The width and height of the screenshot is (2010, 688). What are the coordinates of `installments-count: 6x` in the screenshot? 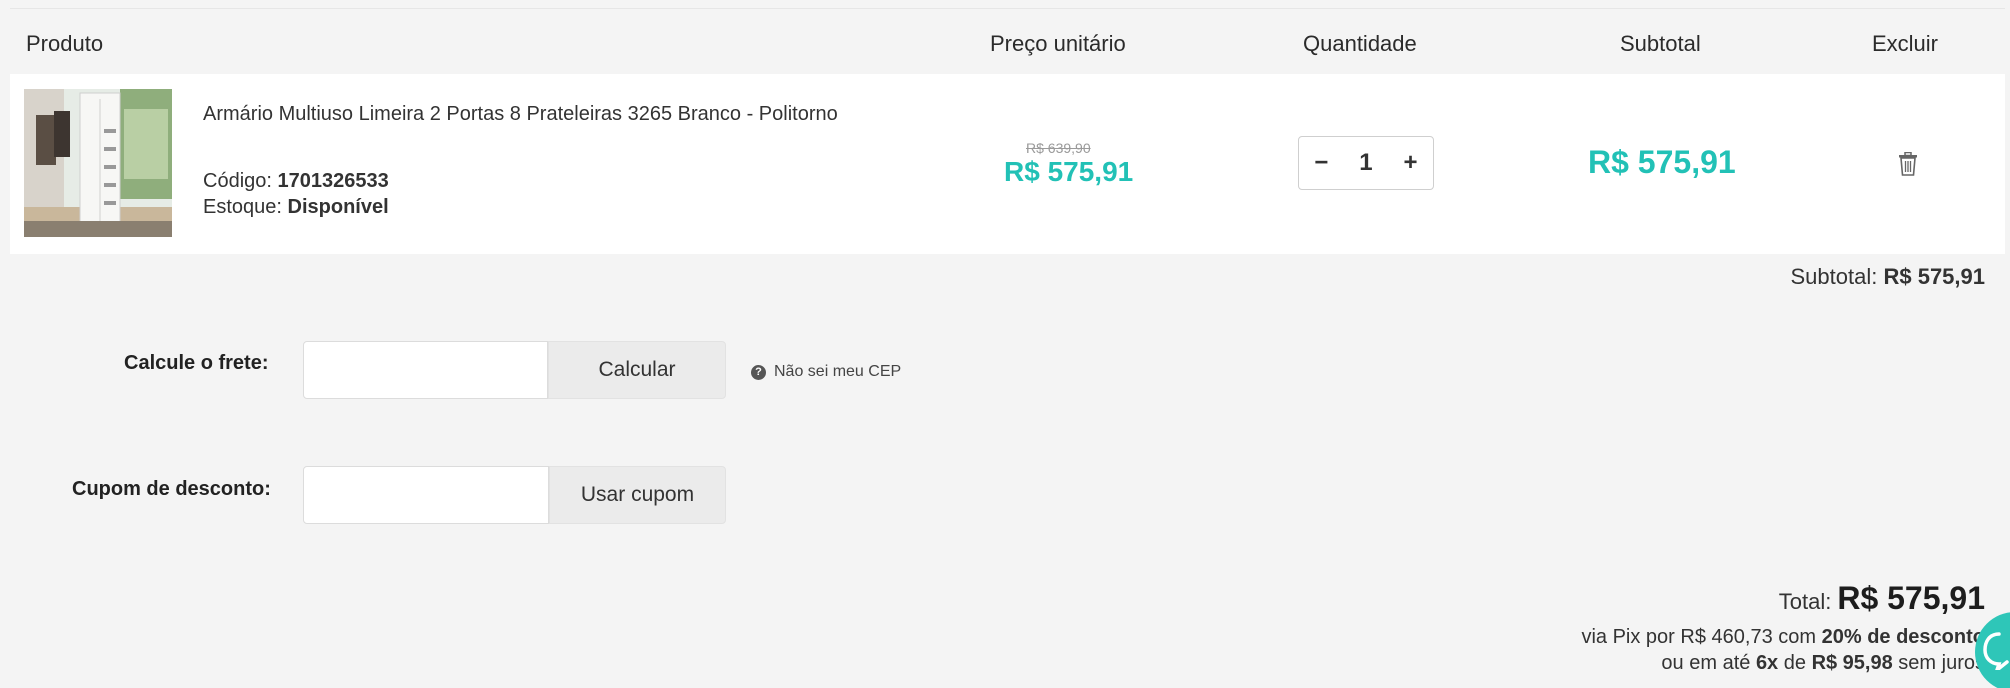 It's located at (1767, 663).